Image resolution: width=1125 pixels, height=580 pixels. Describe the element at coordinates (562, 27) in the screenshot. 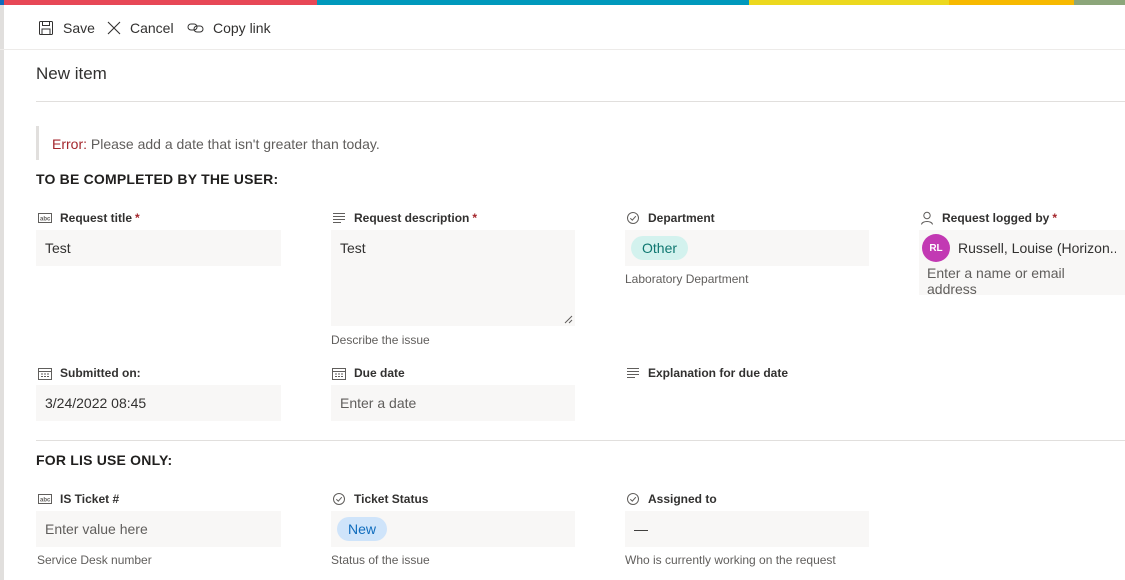

I see `command-bar: Save Cancel Copy link` at that location.